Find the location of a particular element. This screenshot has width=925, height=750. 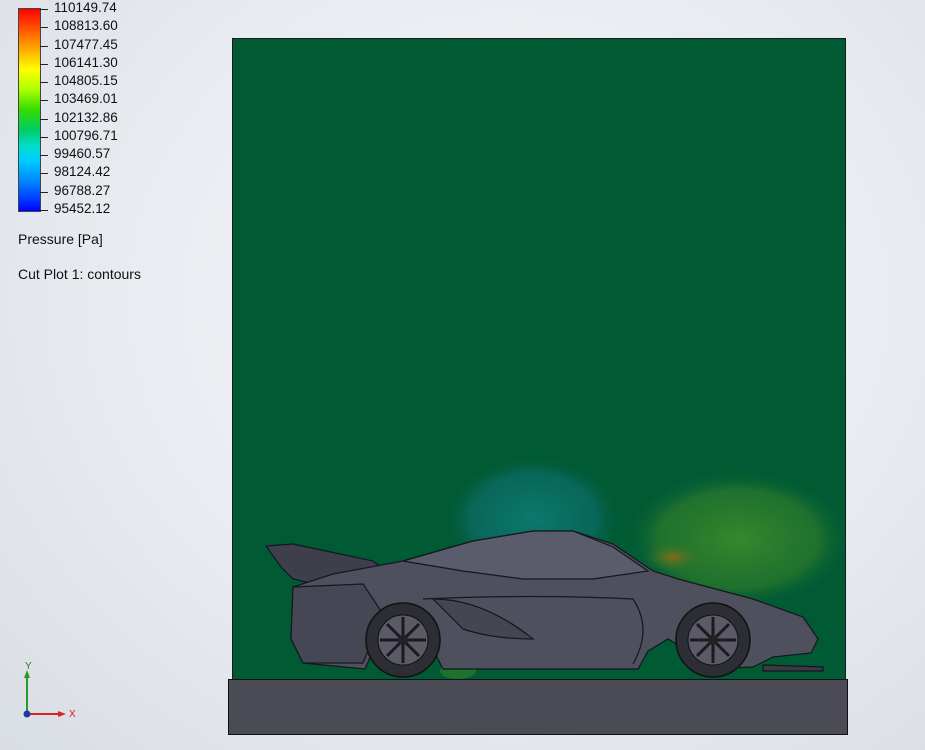

color-scale-bar is located at coordinates (29, 110).